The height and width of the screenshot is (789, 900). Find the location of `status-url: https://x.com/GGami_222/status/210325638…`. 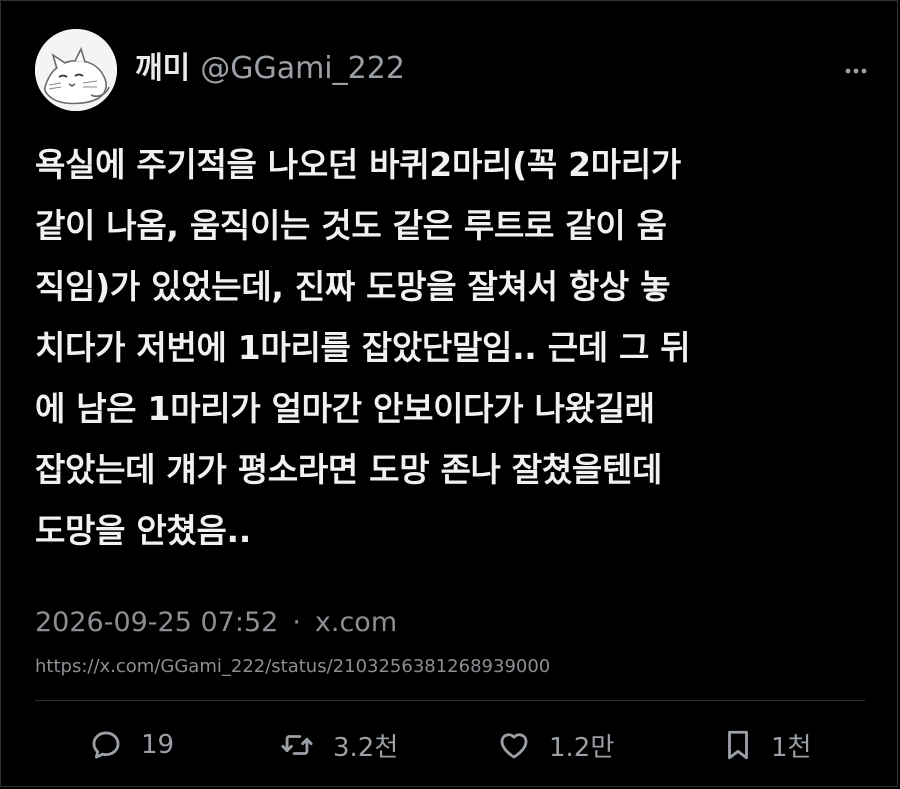

status-url: https://x.com/GGami_222/status/210325638… is located at coordinates (292, 667).